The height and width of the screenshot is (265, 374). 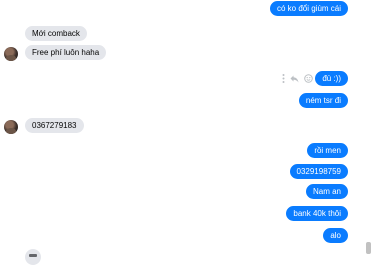 I want to click on message-incoming: Free phí luôn haha, so click(x=66, y=52).